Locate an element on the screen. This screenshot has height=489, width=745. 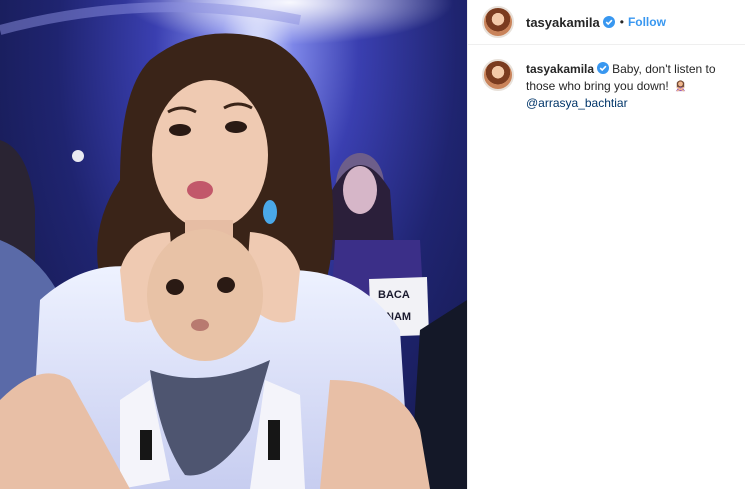
caption-avatar is located at coordinates (498, 75).